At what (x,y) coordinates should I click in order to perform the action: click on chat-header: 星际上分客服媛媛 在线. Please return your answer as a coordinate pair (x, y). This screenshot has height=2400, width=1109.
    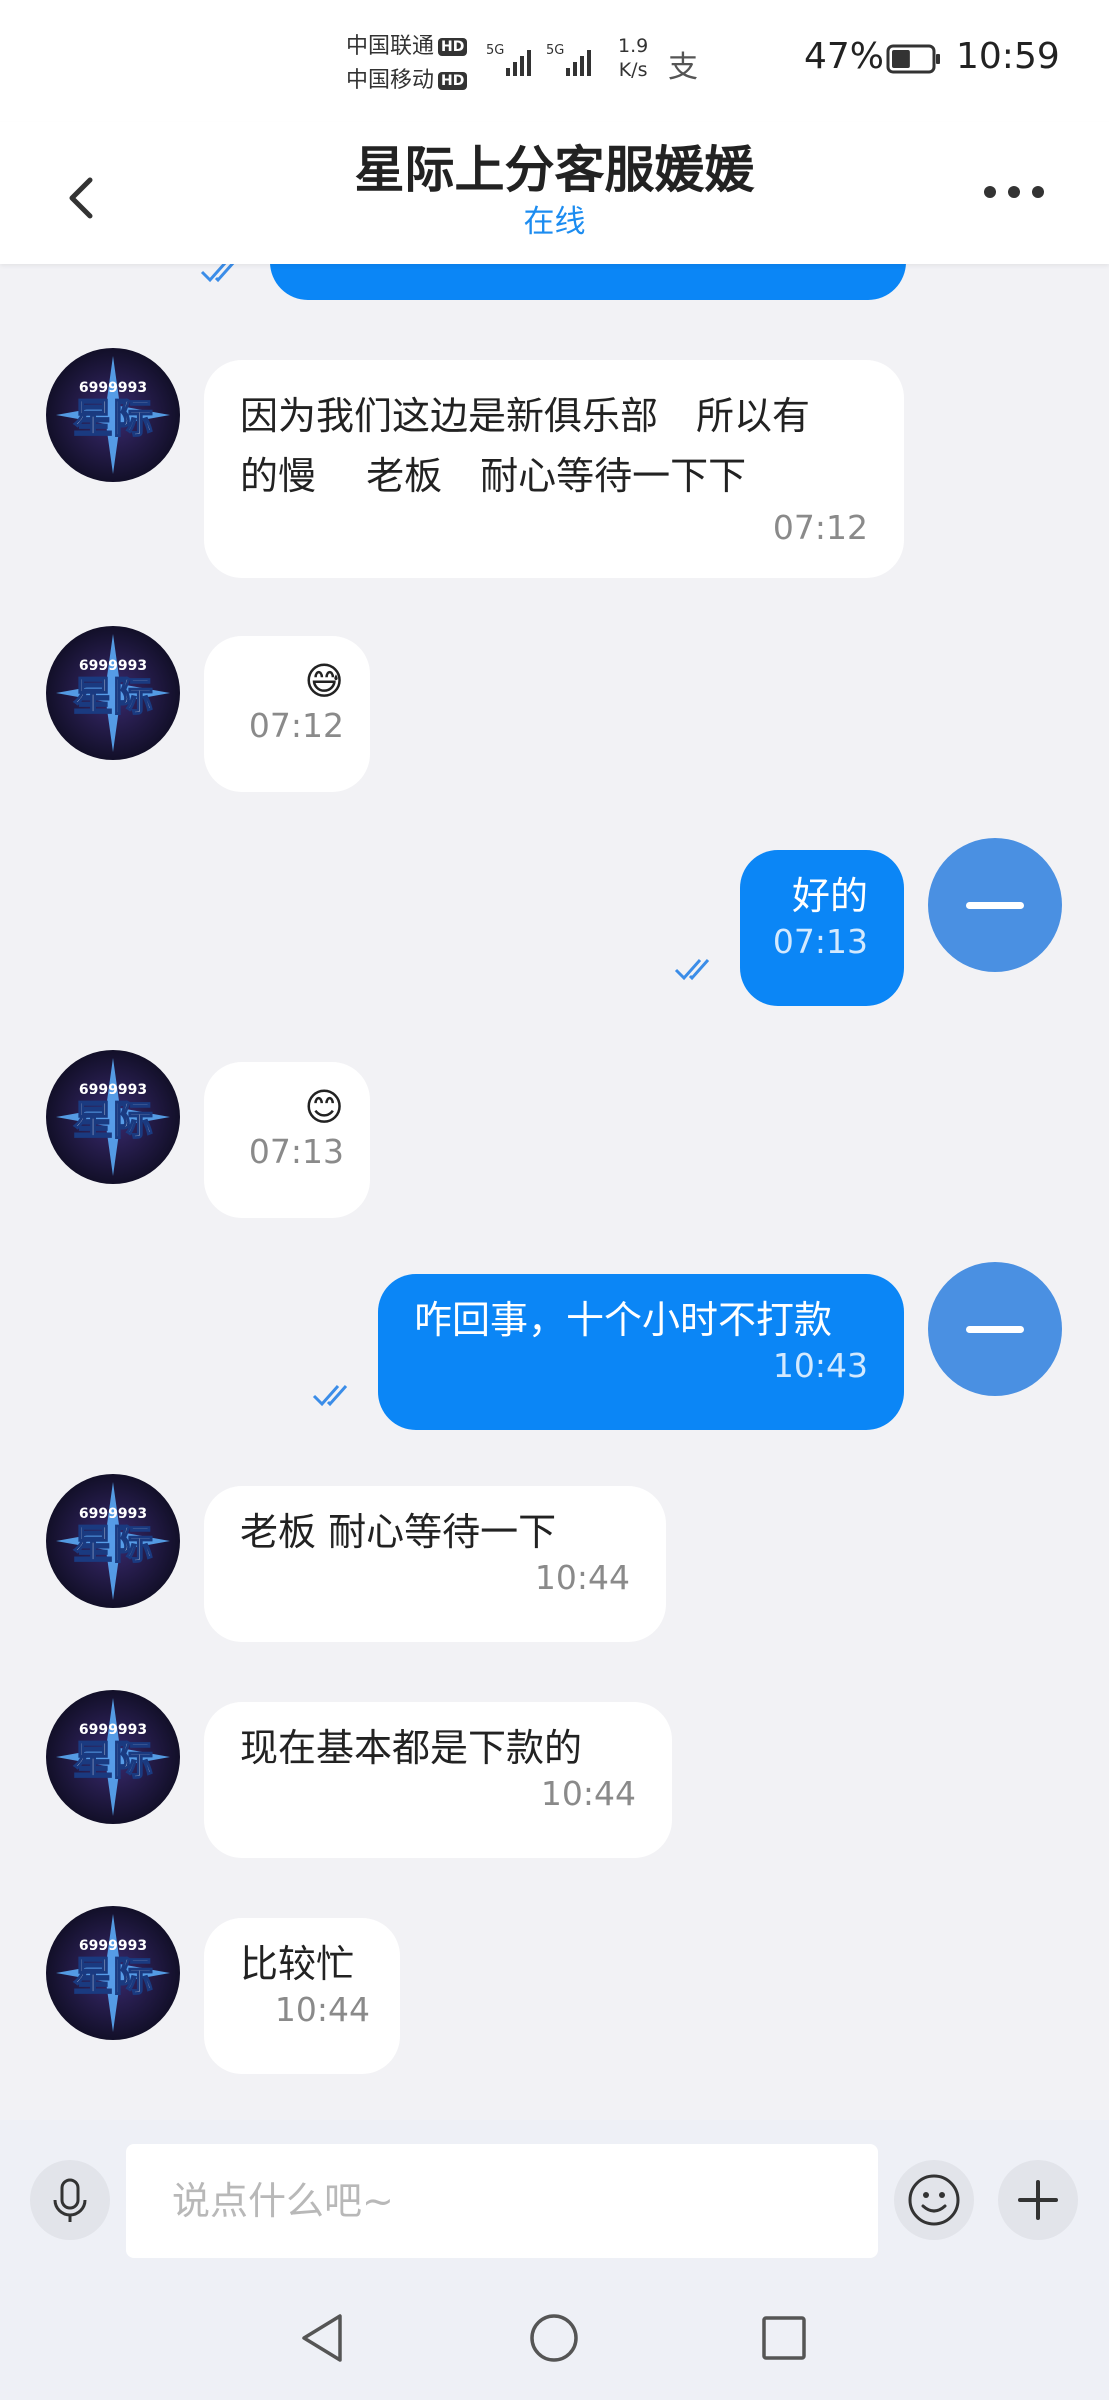
    Looking at the image, I should click on (554, 193).